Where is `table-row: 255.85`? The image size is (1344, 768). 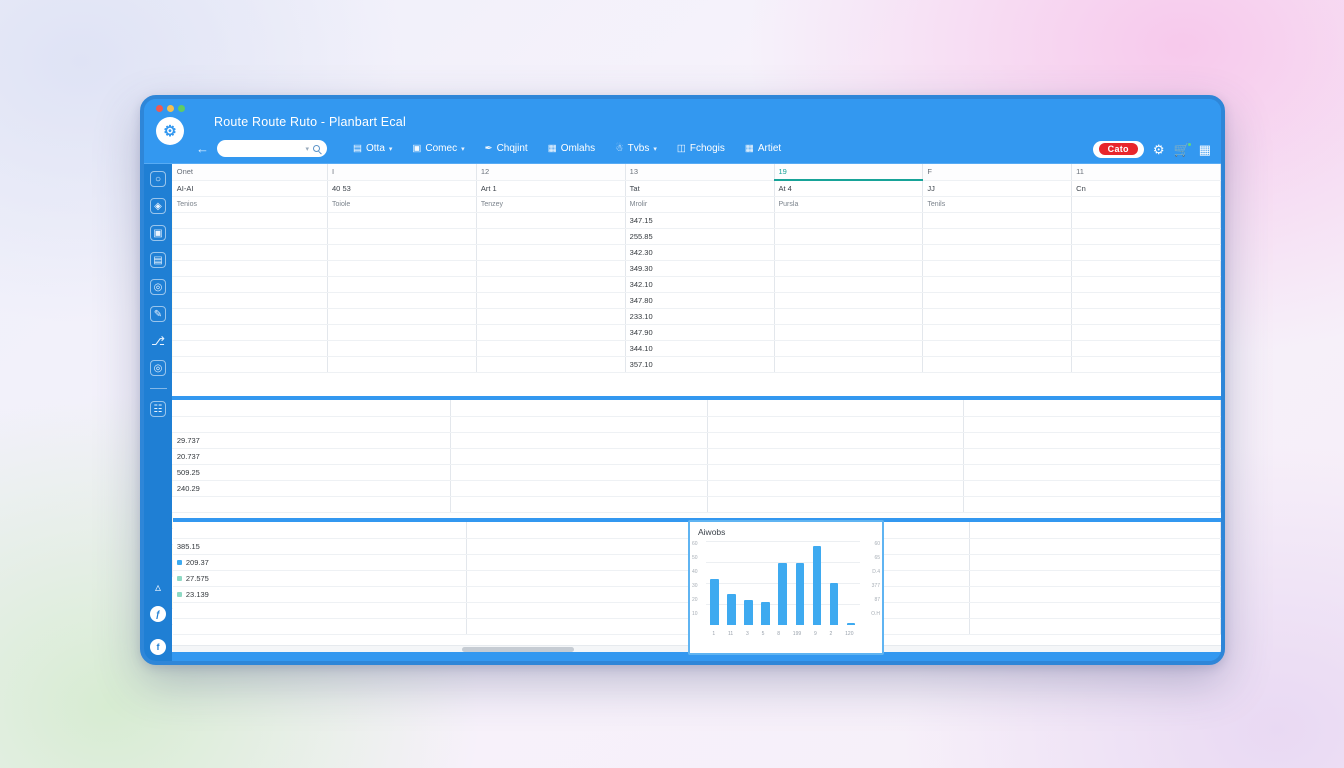 table-row: 255.85 is located at coordinates (696, 236).